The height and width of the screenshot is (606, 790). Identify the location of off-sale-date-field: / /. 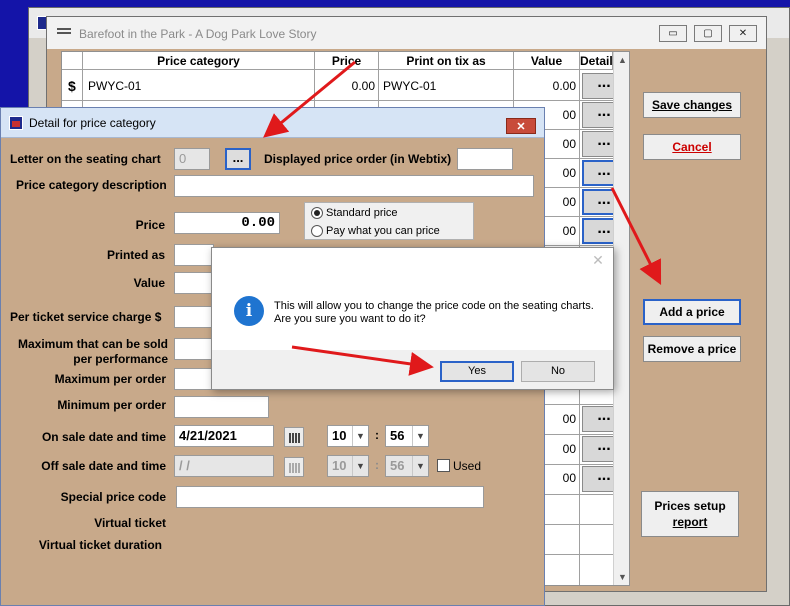
(224, 466).